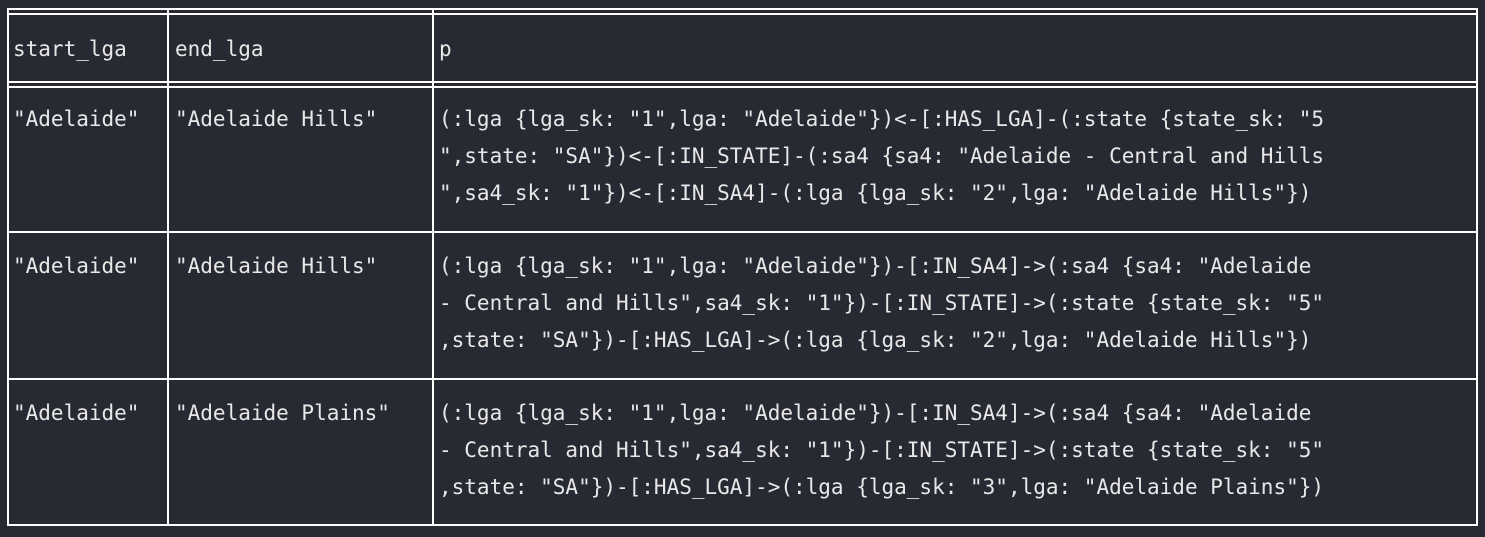 This screenshot has width=1485, height=537. I want to click on cell-end-lga: "Adelaide Plains", so click(282, 413).